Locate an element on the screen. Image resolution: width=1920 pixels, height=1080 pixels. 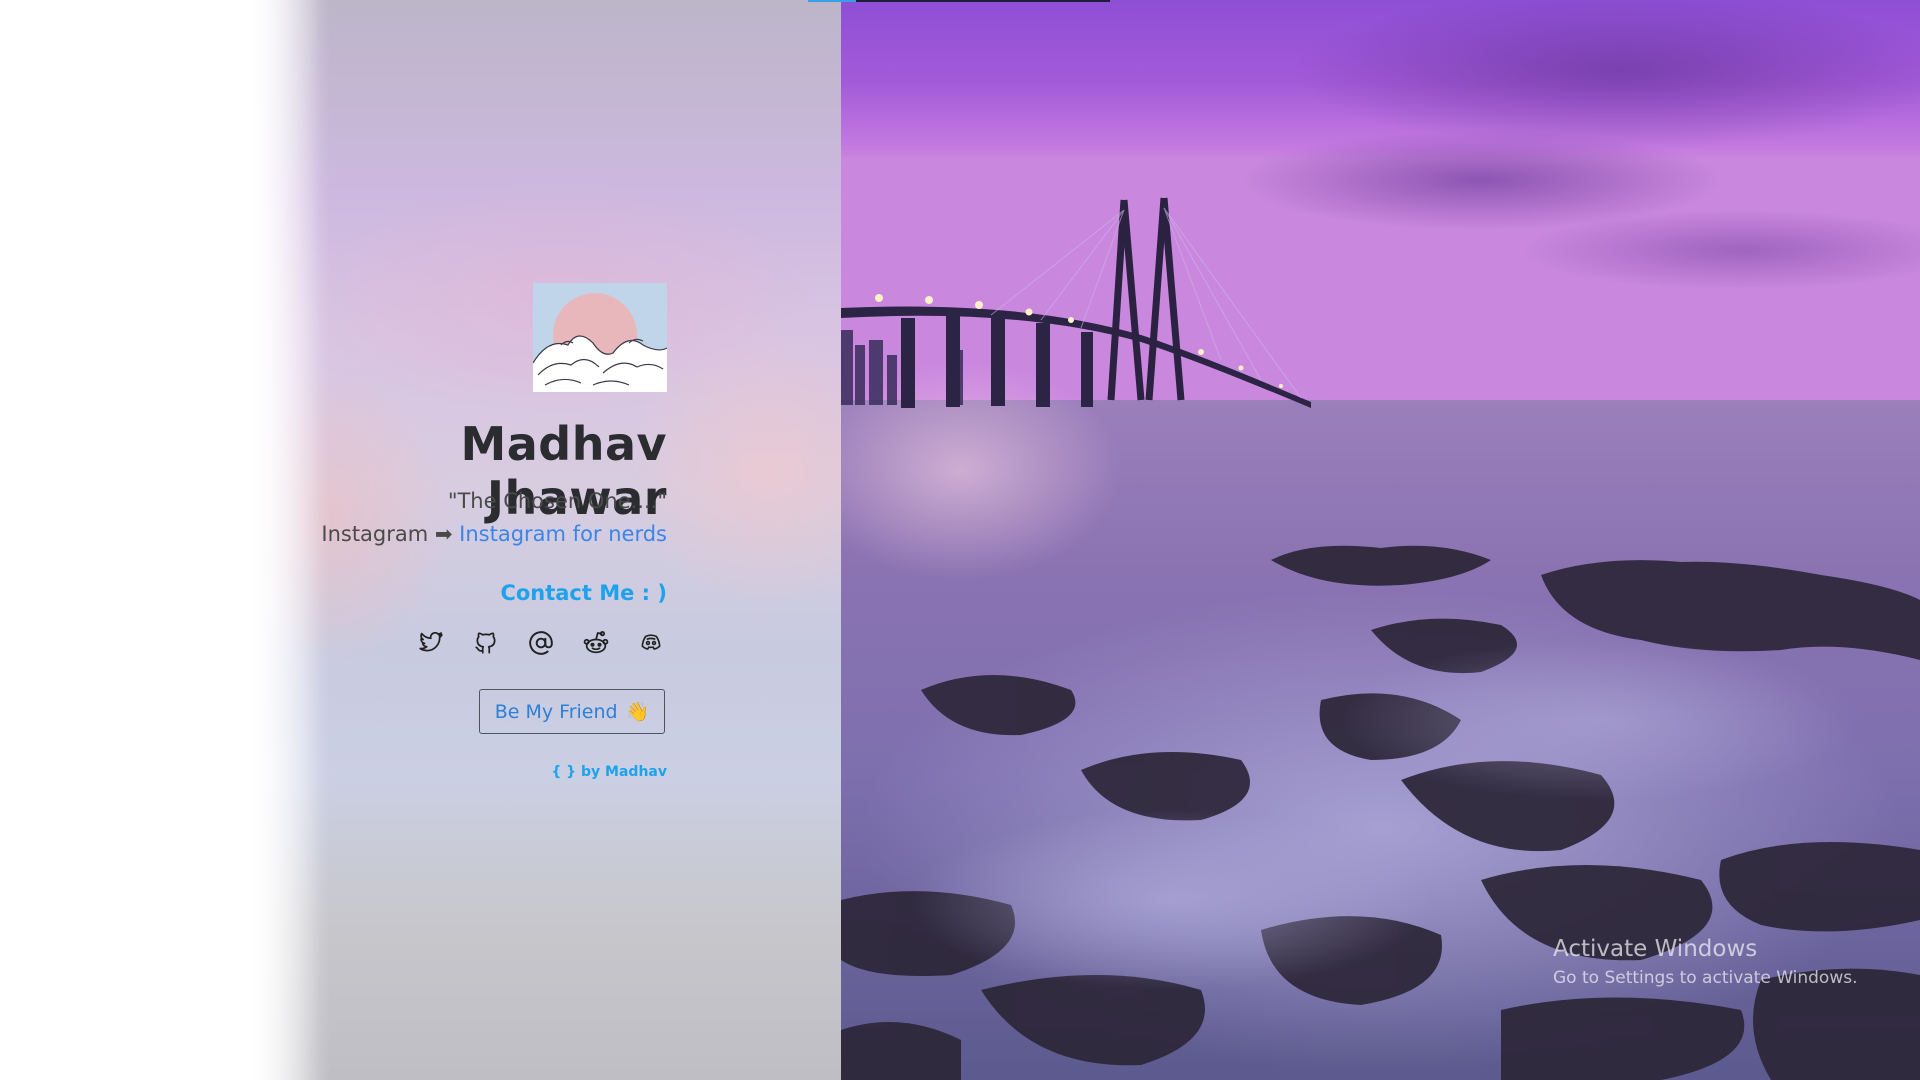
avatar is located at coordinates (600, 337).